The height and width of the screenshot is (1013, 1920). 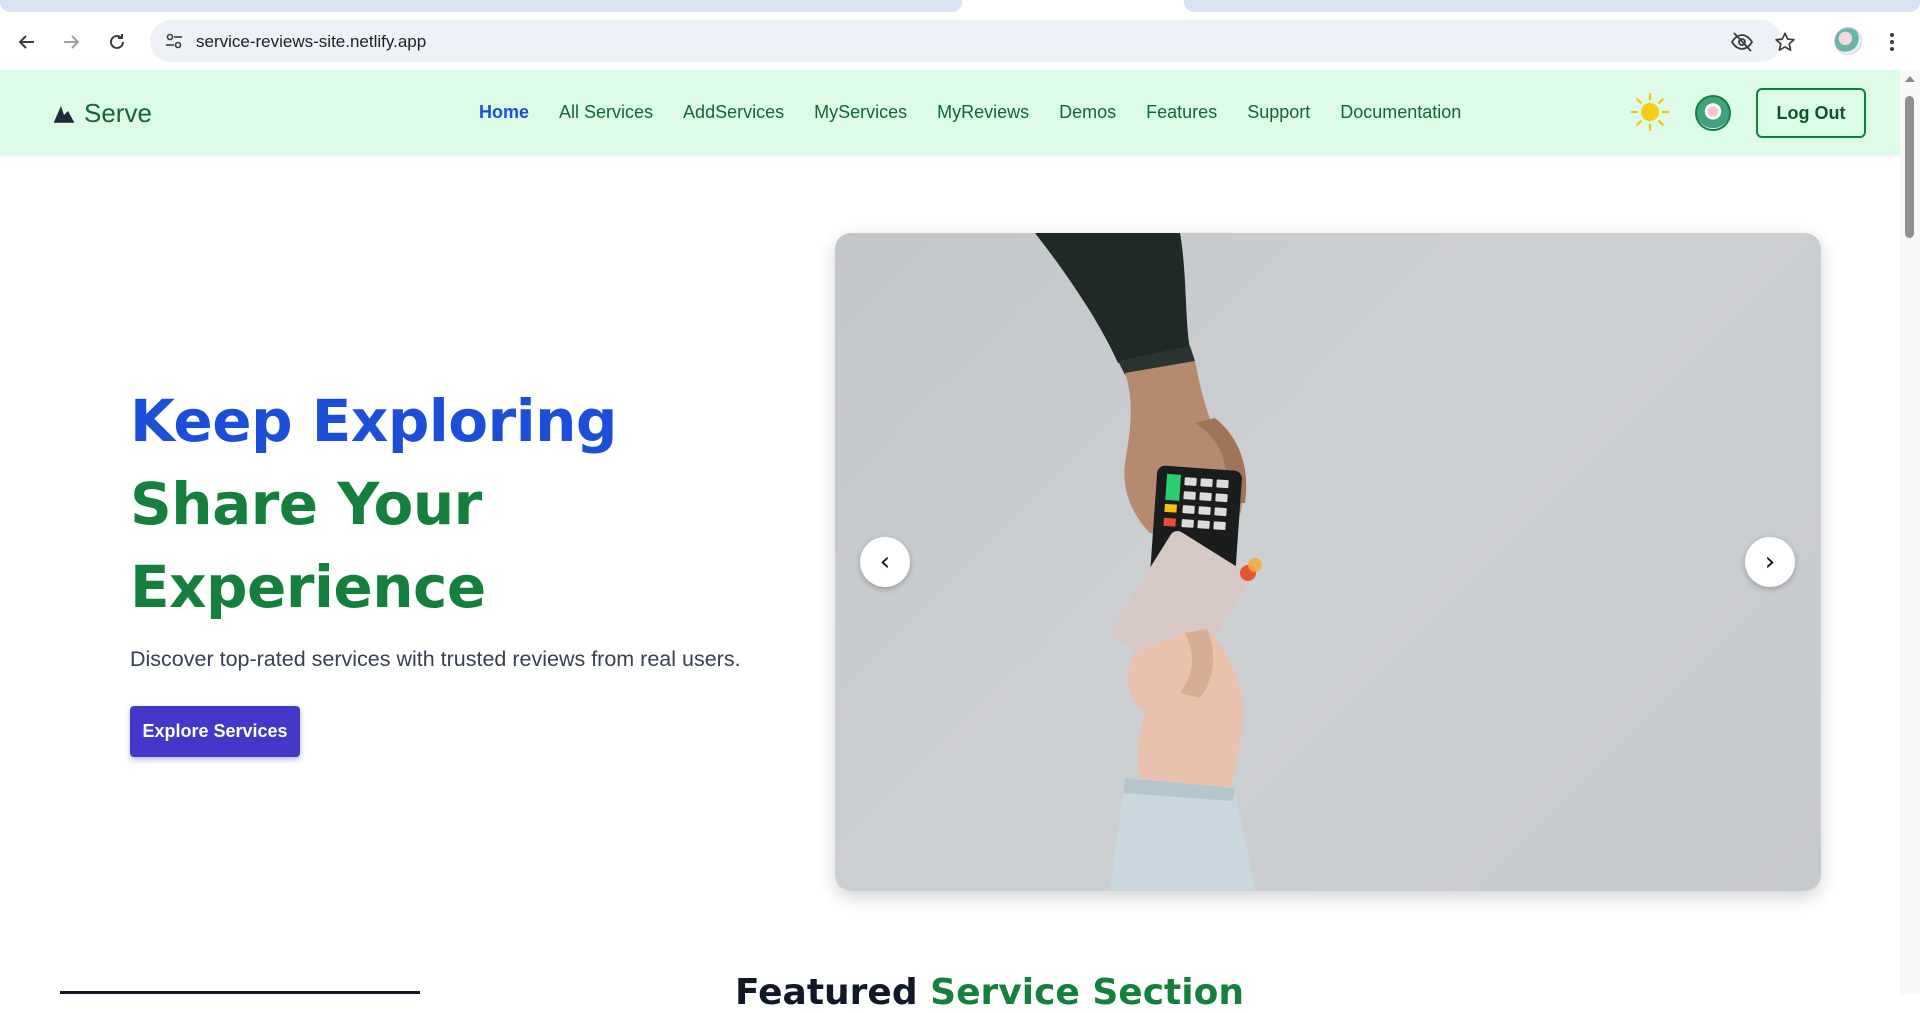 What do you see at coordinates (1910, 532) in the screenshot?
I see `page-scrollbar` at bounding box center [1910, 532].